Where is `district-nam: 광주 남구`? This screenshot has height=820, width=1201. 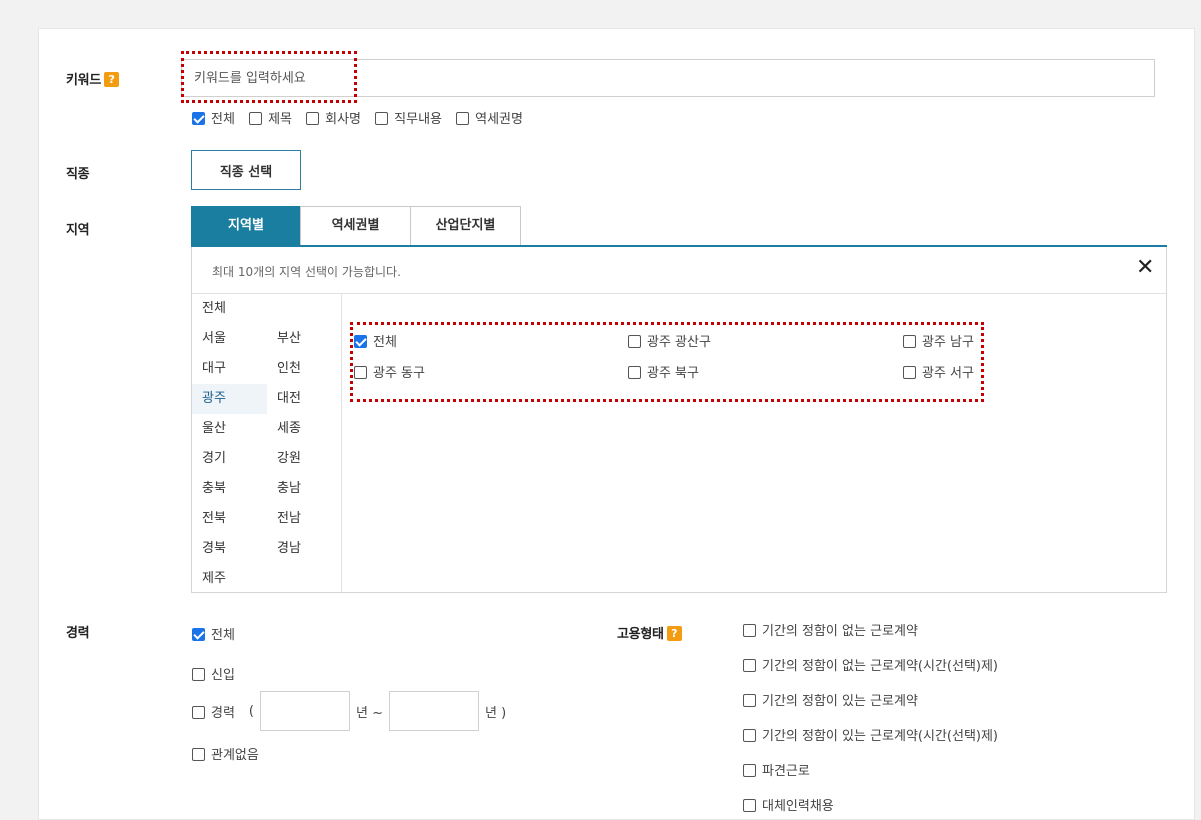
district-nam: 광주 남구 is located at coordinates (938, 340).